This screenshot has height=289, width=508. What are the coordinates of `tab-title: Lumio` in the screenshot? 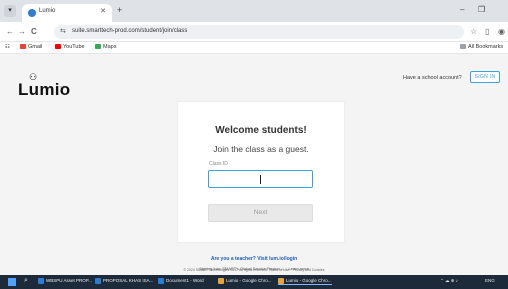 It's located at (47, 11).